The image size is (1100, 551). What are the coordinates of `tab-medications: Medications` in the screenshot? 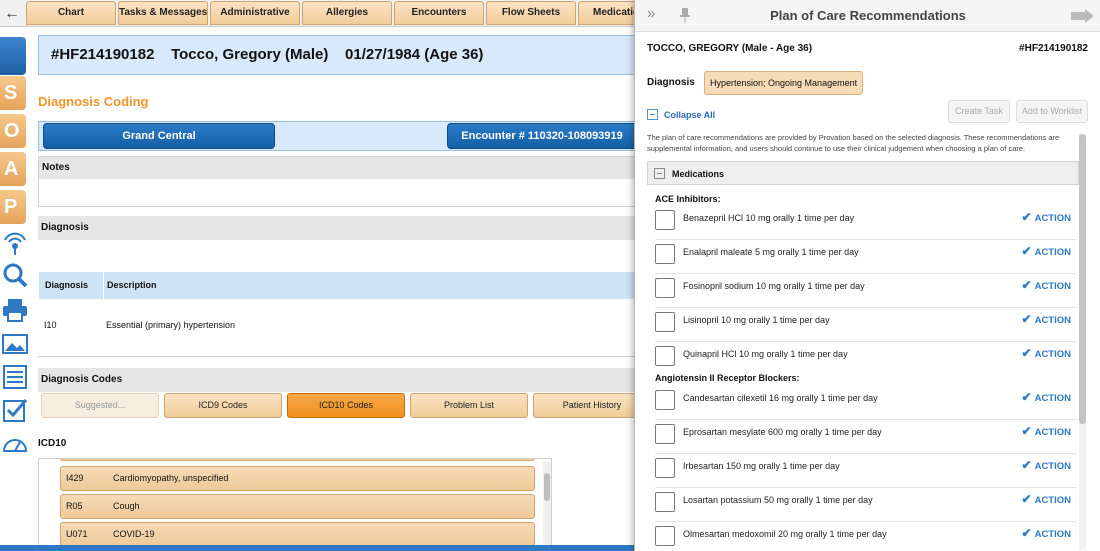 It's located at (608, 13).